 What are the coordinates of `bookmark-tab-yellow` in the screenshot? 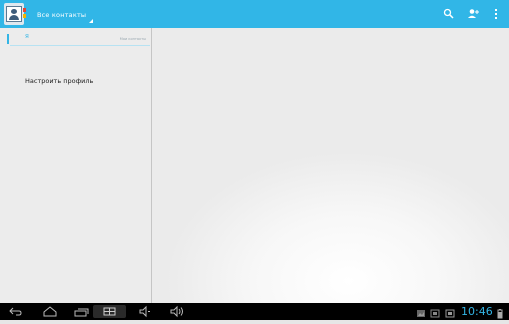 It's located at (24, 16).